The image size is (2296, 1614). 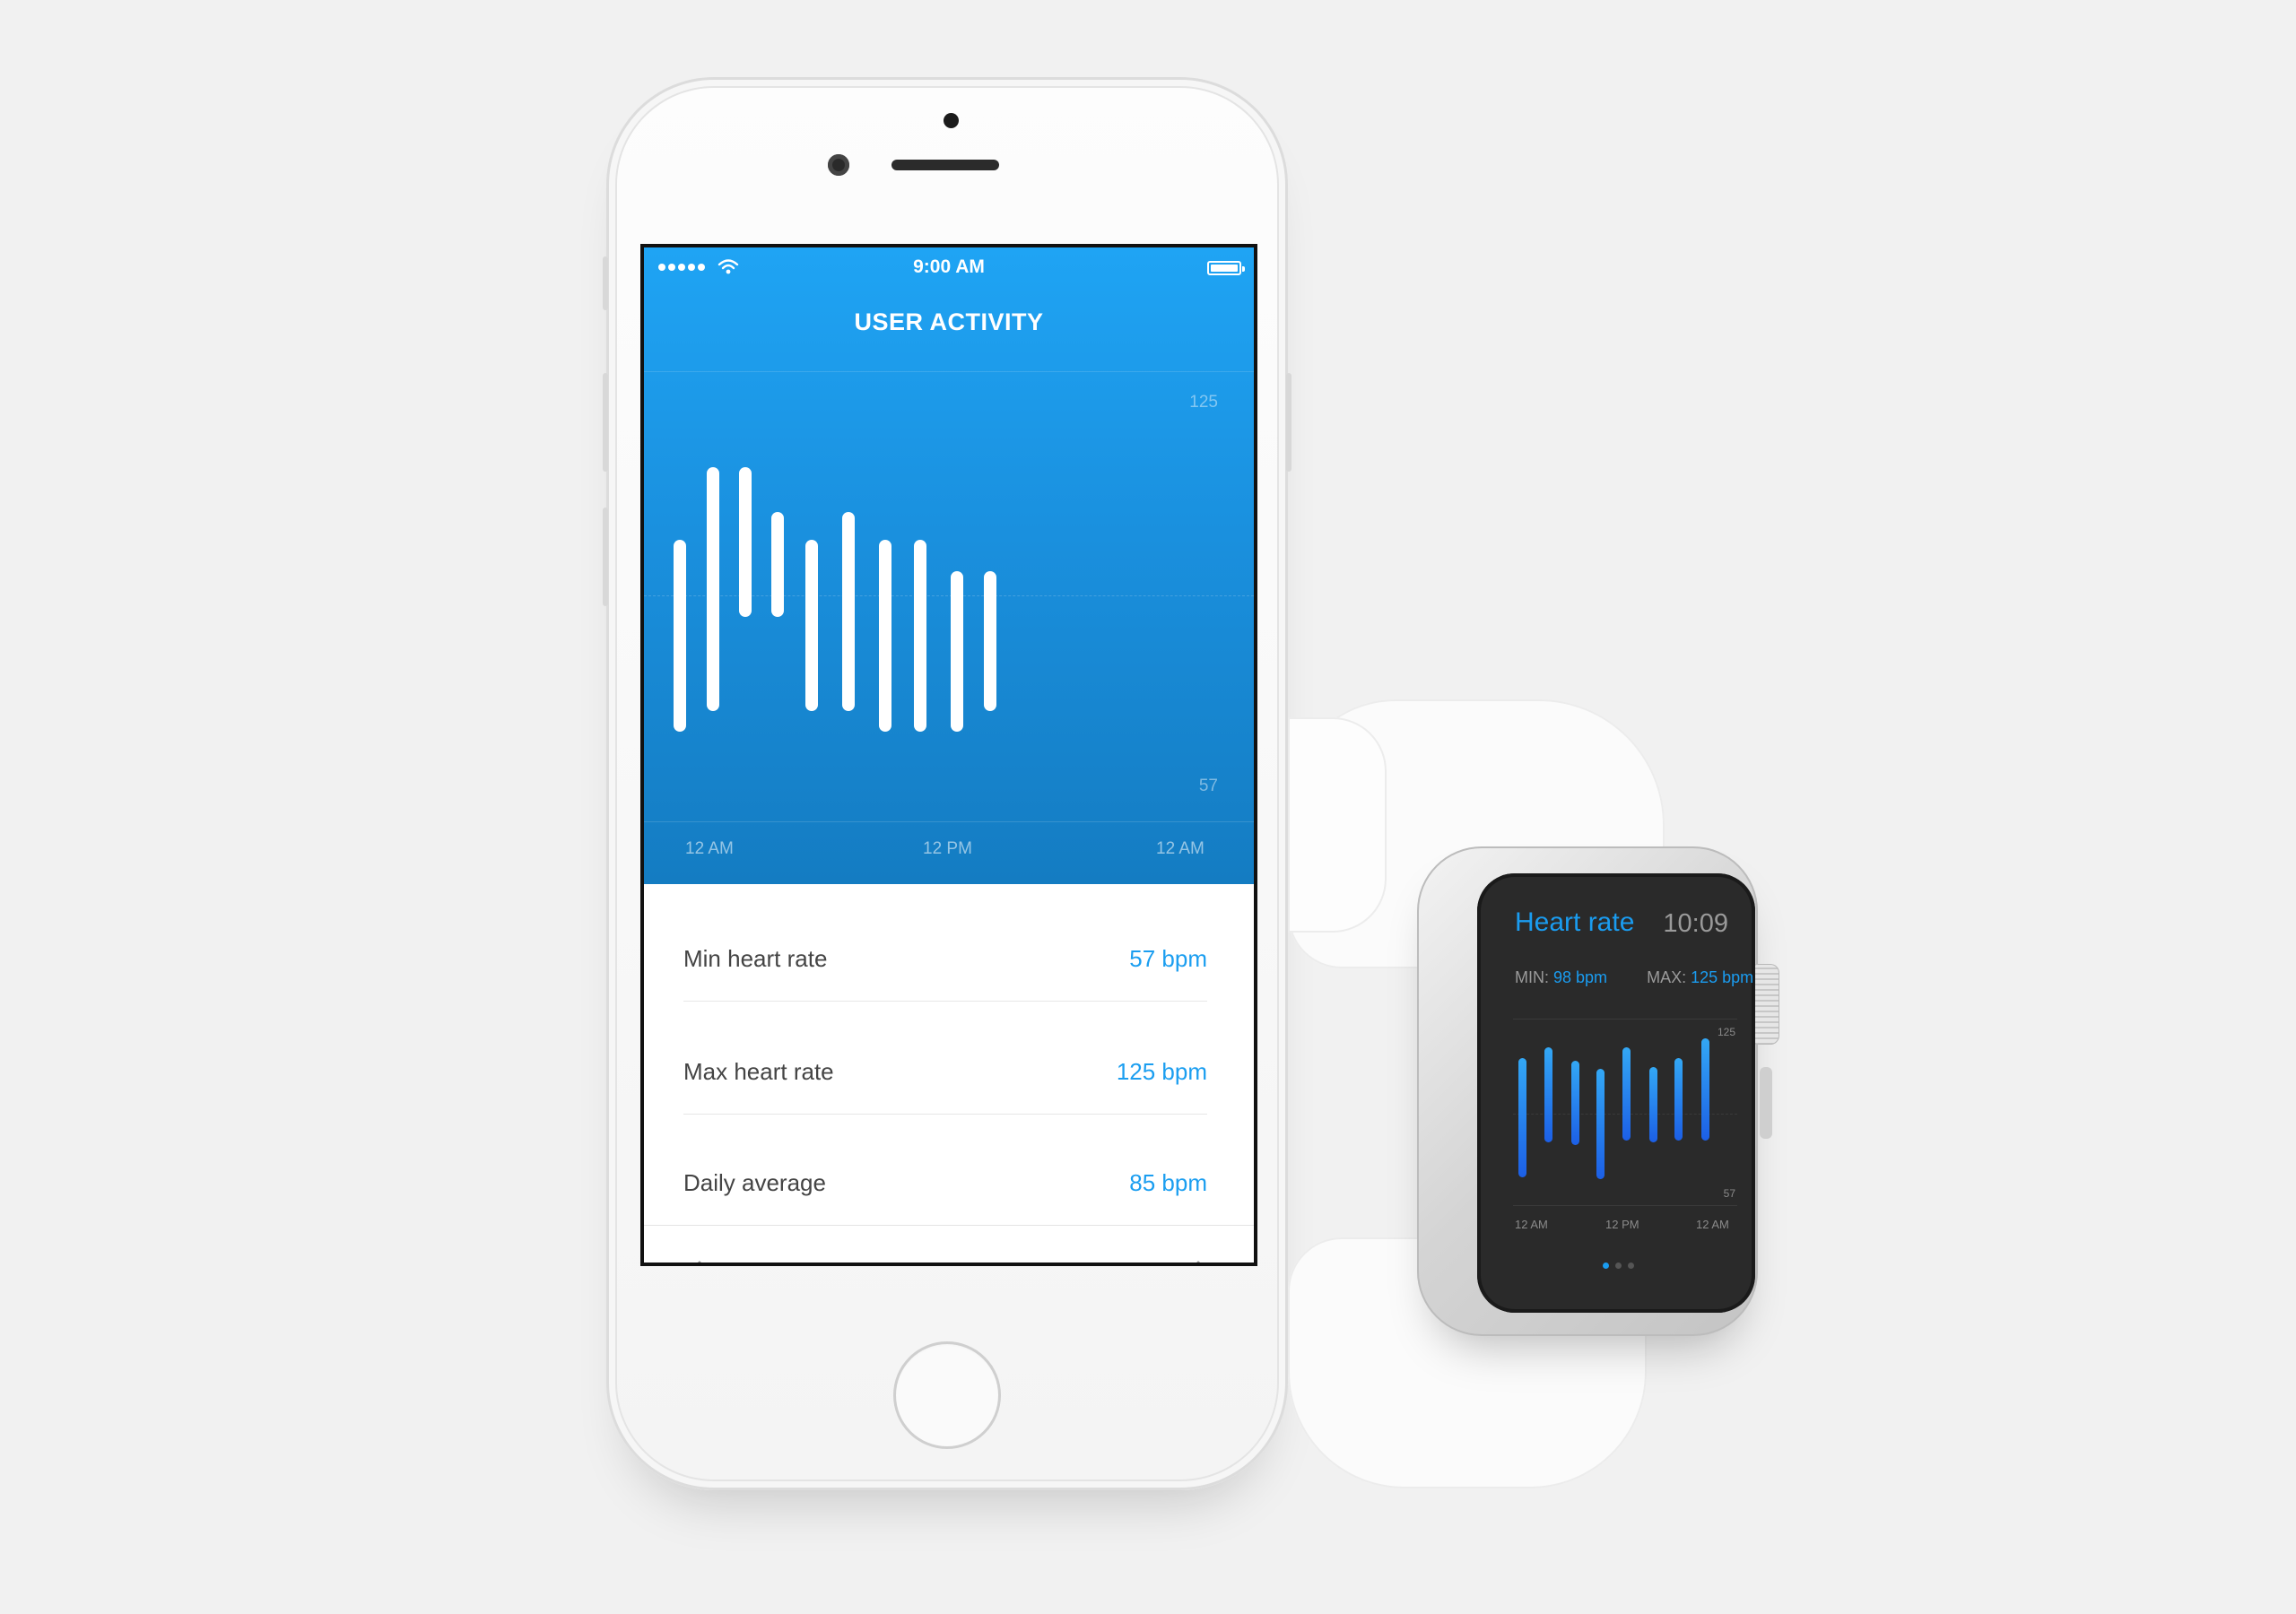 What do you see at coordinates (947, 1395) in the screenshot?
I see `home-button` at bounding box center [947, 1395].